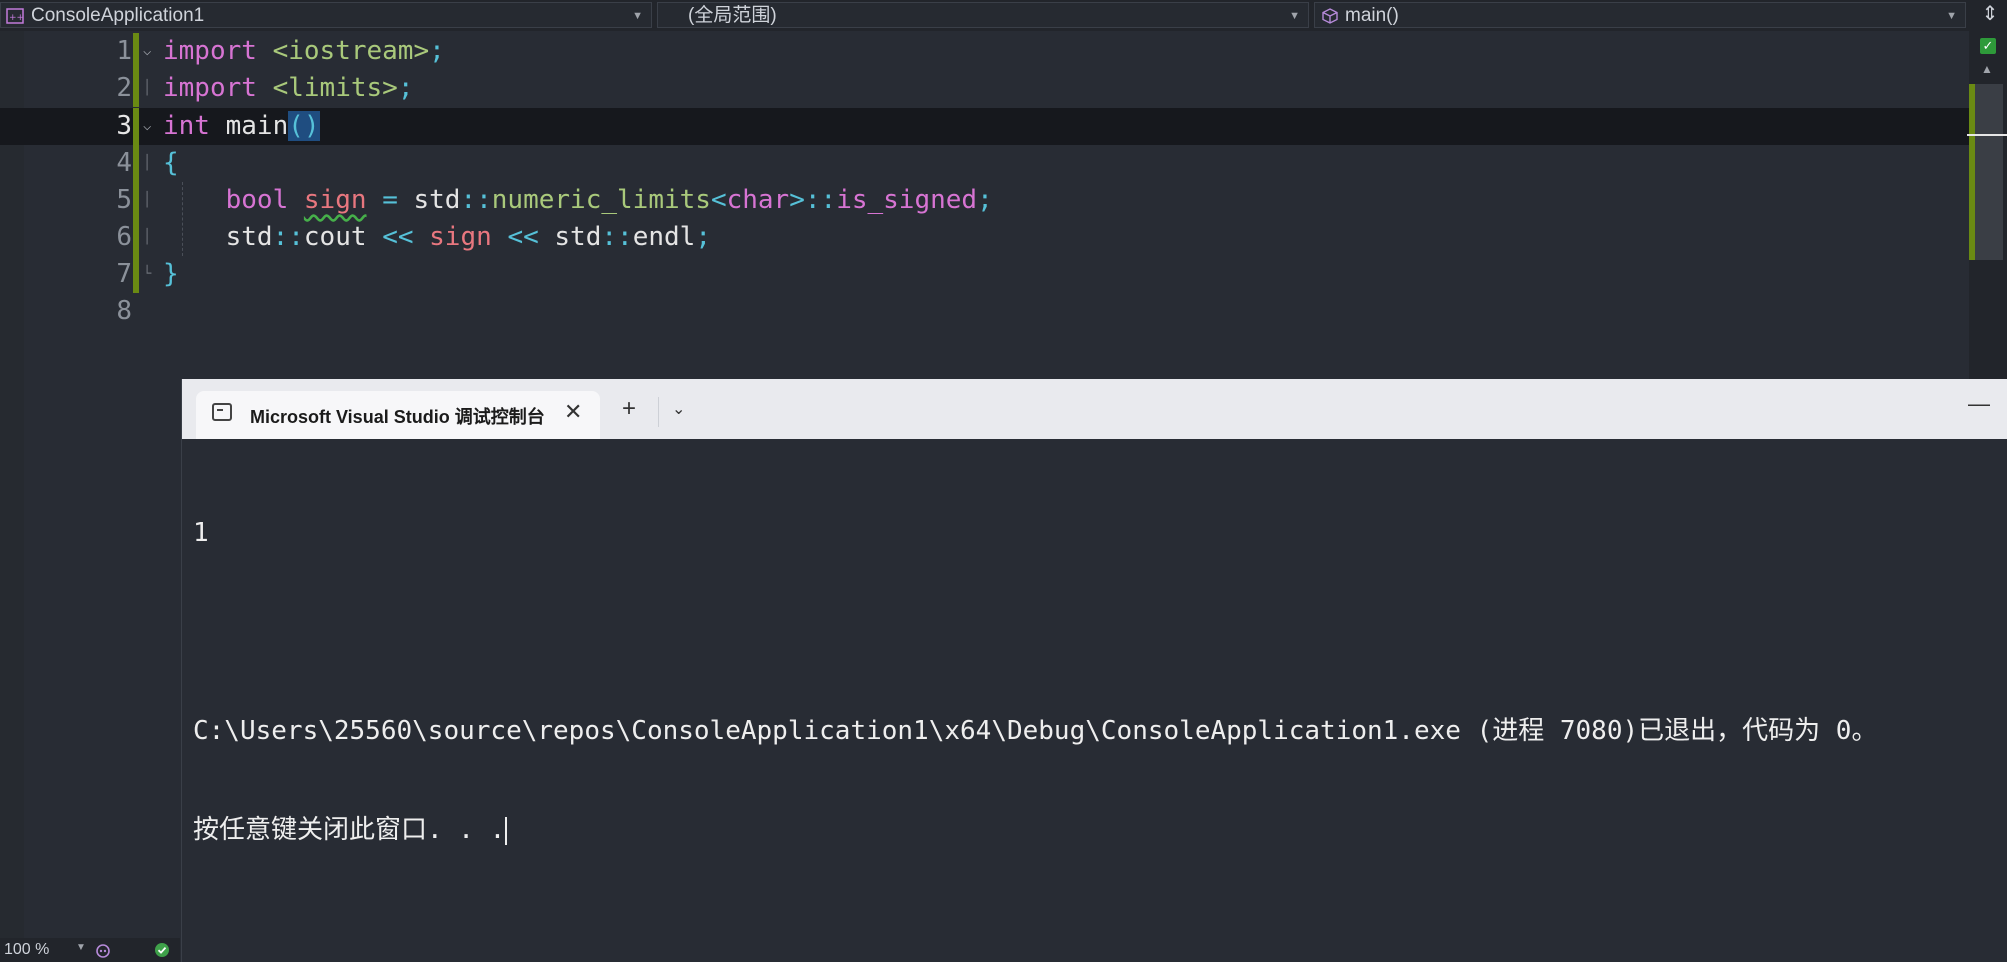 Image resolution: width=2007 pixels, height=962 pixels. Describe the element at coordinates (658, 412) in the screenshot. I see `titlebar-divider` at that location.